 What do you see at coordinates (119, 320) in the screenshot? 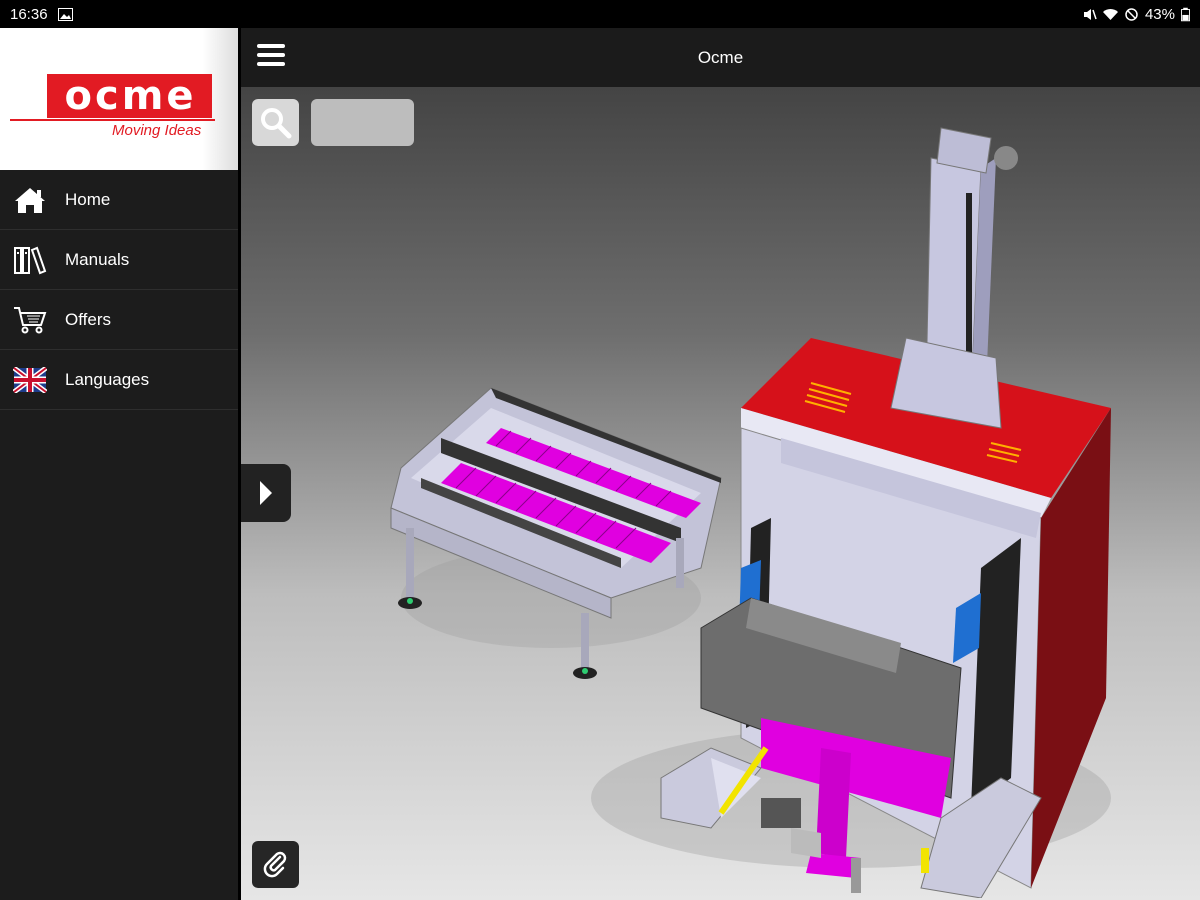
I see `sidebar-item-offers: Offers` at bounding box center [119, 320].